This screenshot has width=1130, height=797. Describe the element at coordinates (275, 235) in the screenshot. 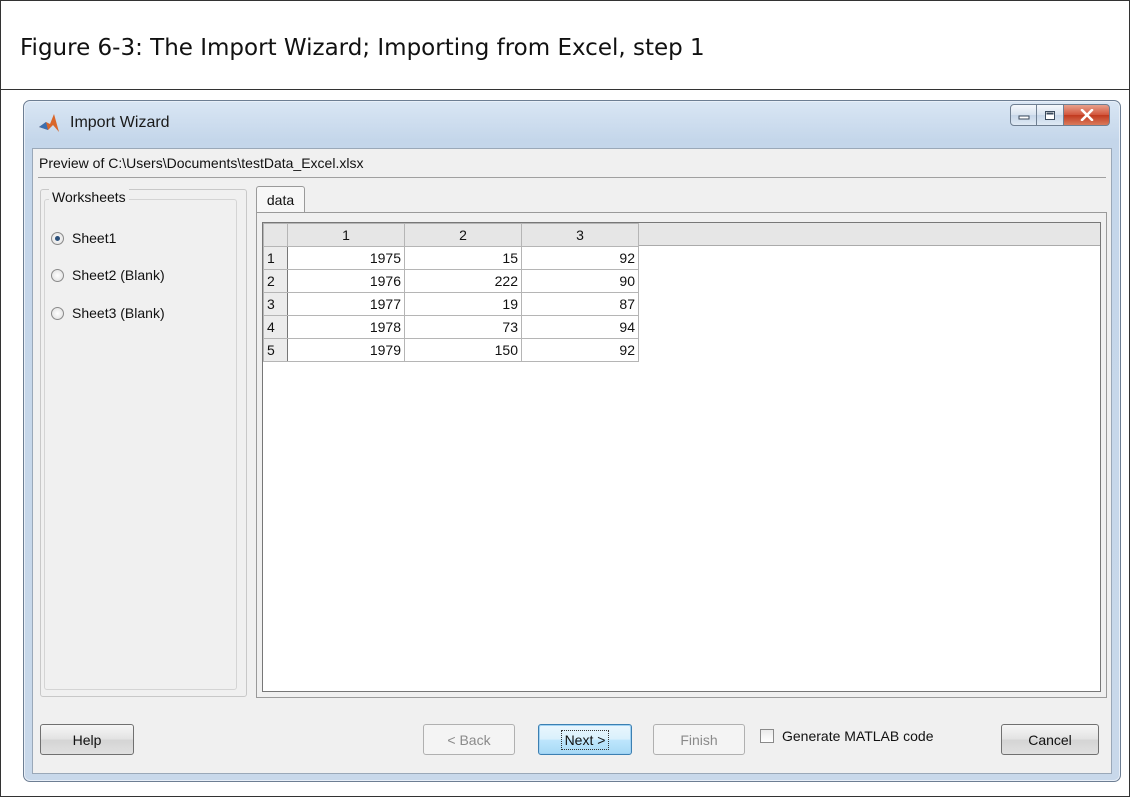

I see `corner-cell` at that location.